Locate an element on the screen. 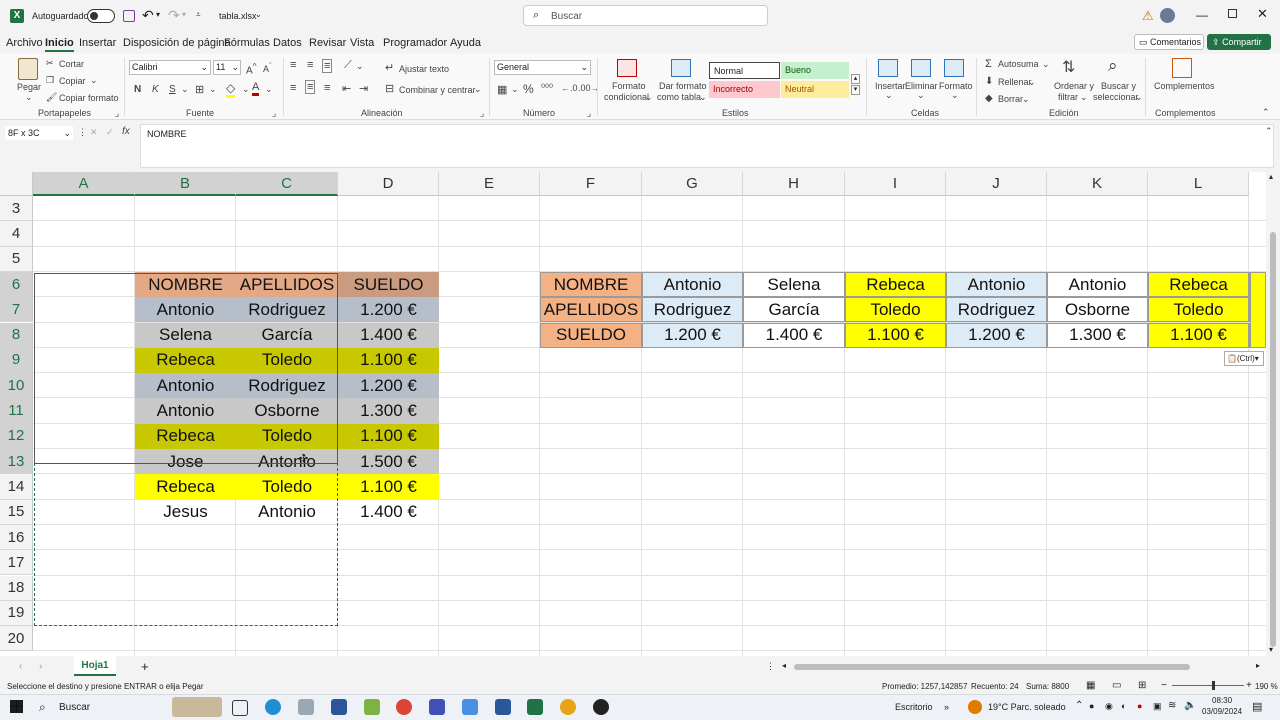 This screenshot has height=720, width=1280. chrome-icon is located at coordinates (404, 707).